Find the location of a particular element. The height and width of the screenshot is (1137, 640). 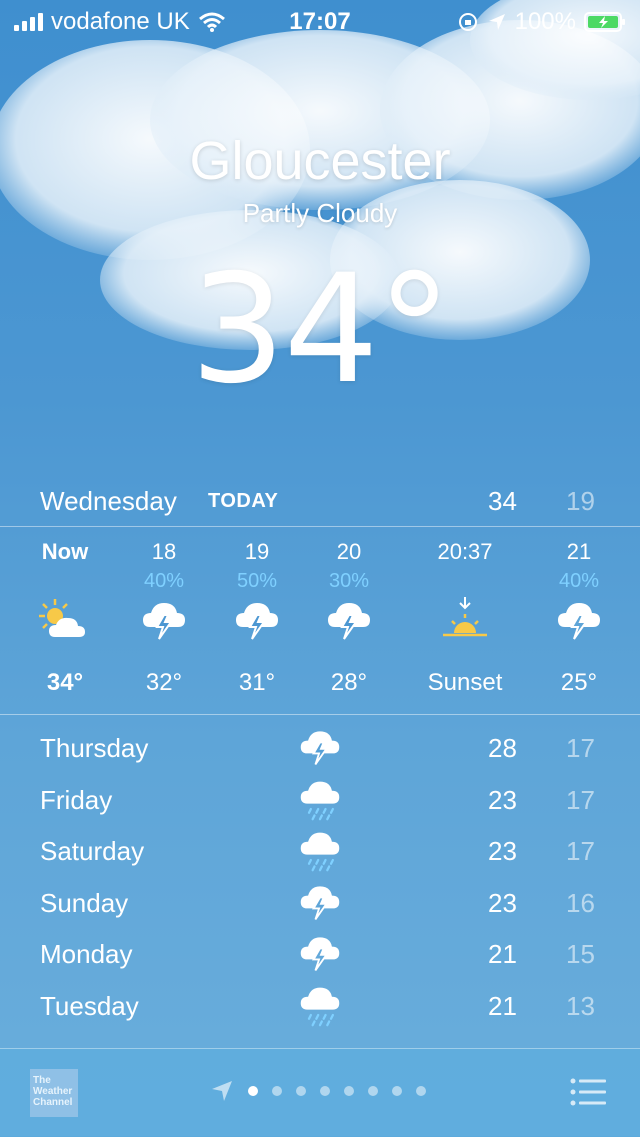

battery-charging-icon is located at coordinates (604, 22).